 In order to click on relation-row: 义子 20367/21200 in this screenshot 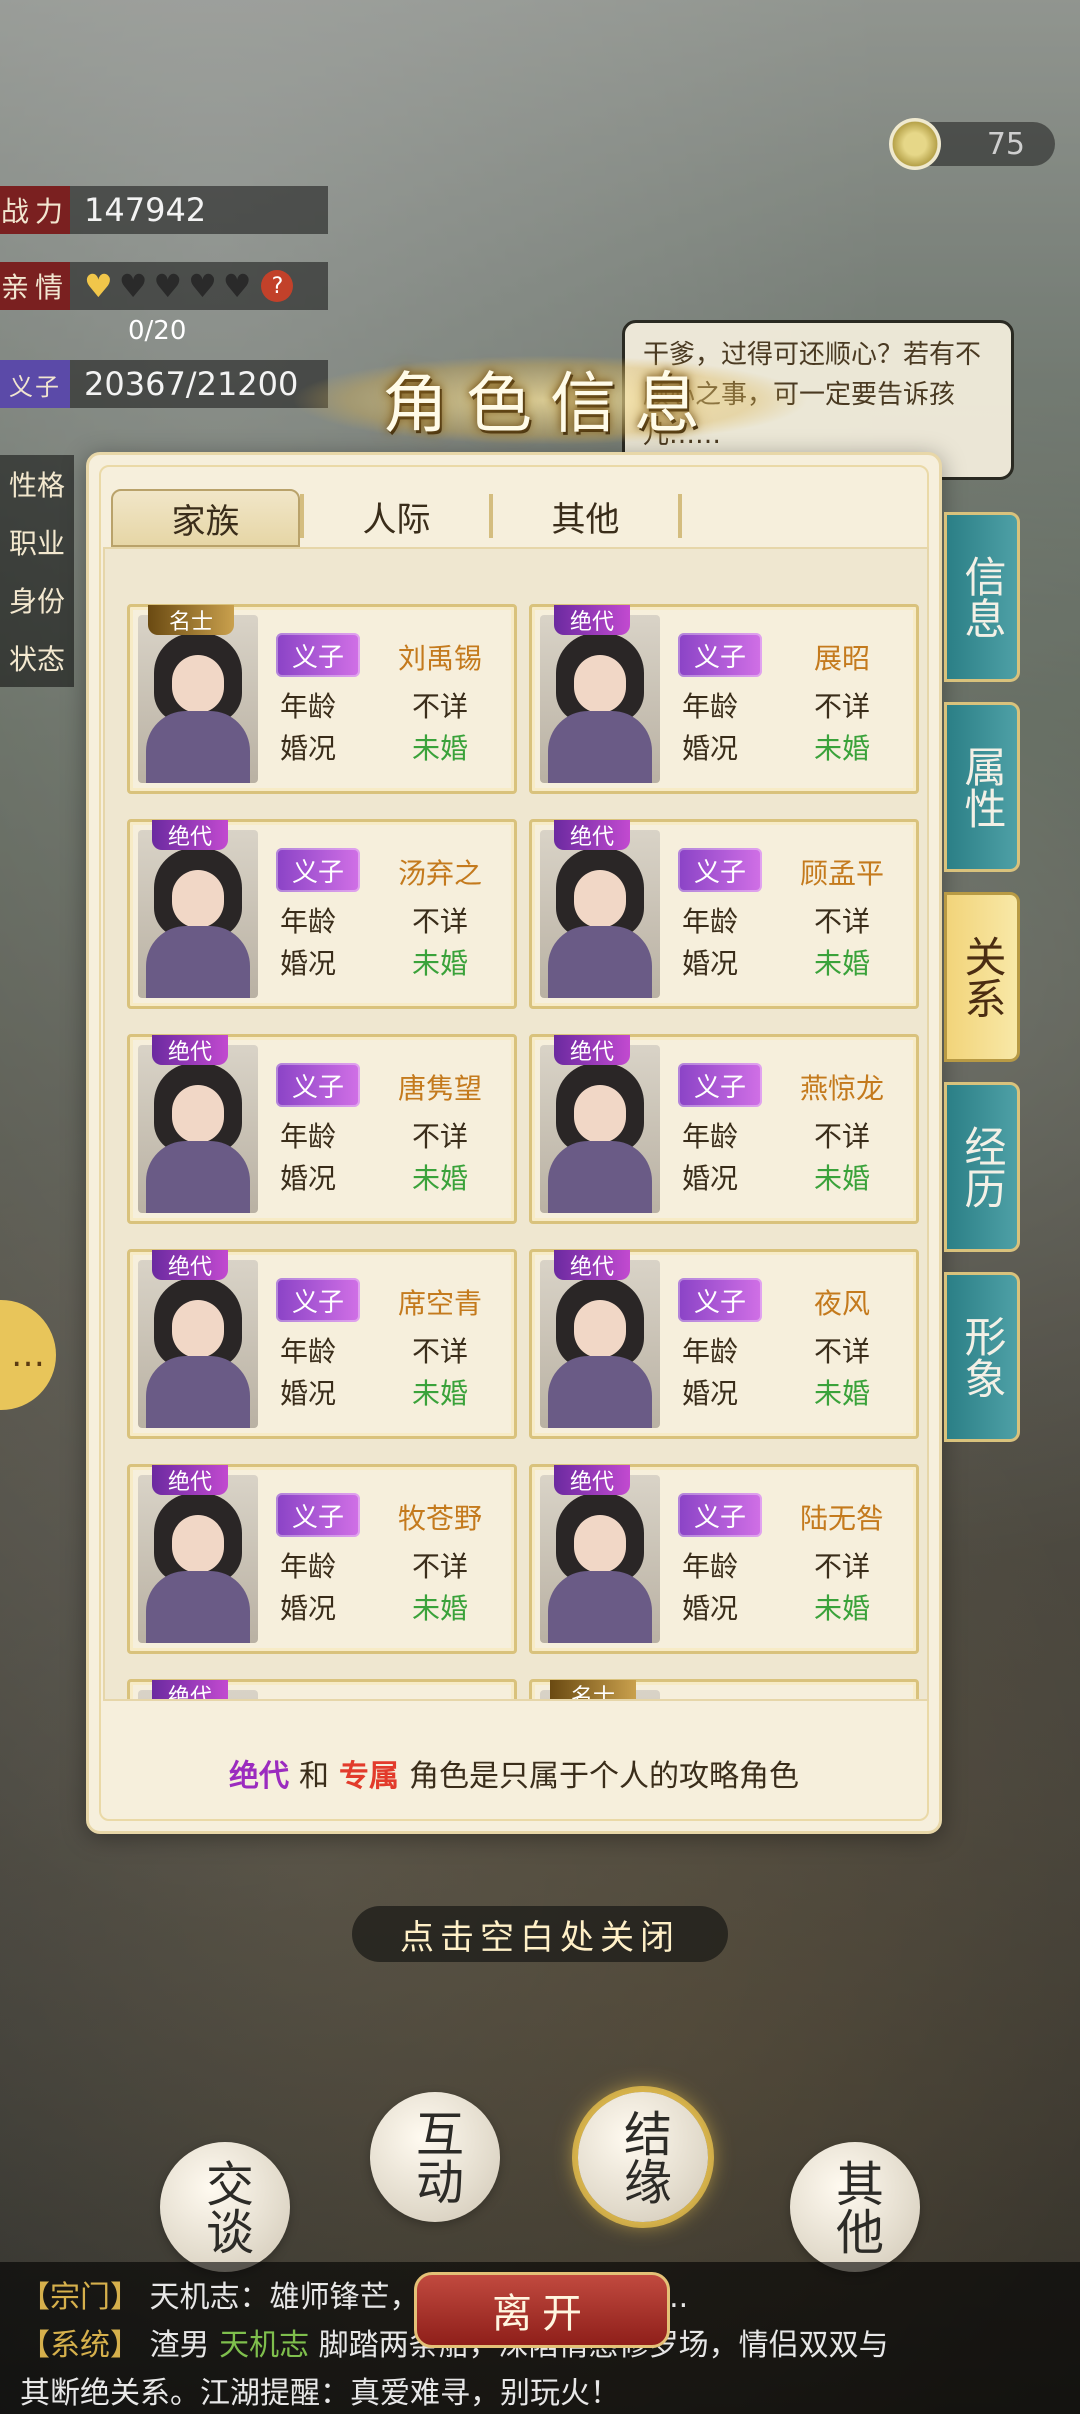, I will do `click(164, 384)`.